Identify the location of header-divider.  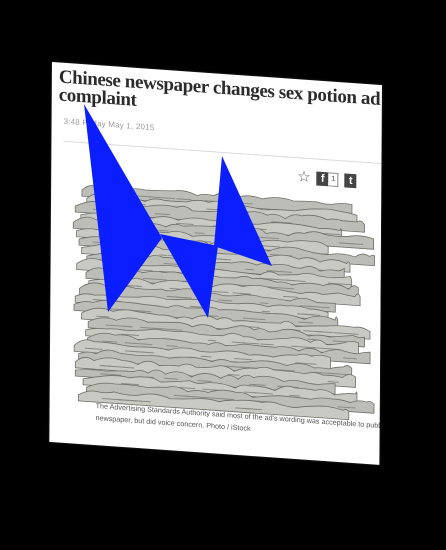
(222, 153).